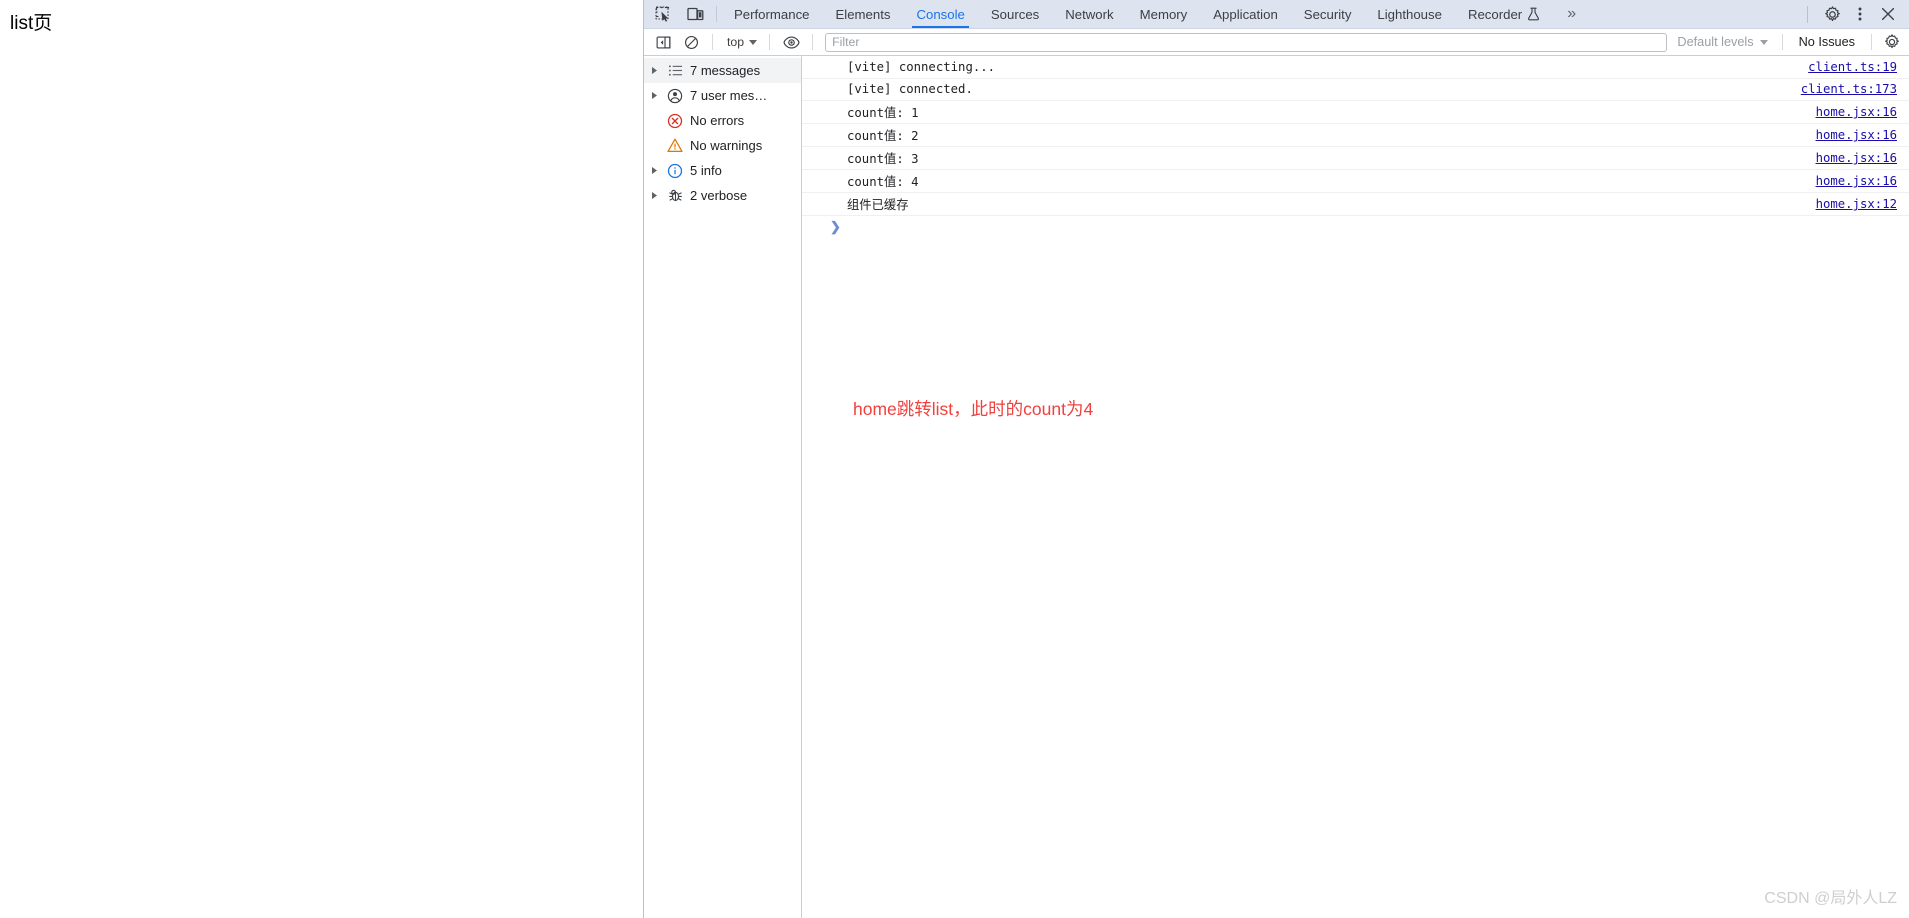 The height and width of the screenshot is (918, 1909). I want to click on sidebar-item-verbose-label: 2 verbose, so click(719, 195).